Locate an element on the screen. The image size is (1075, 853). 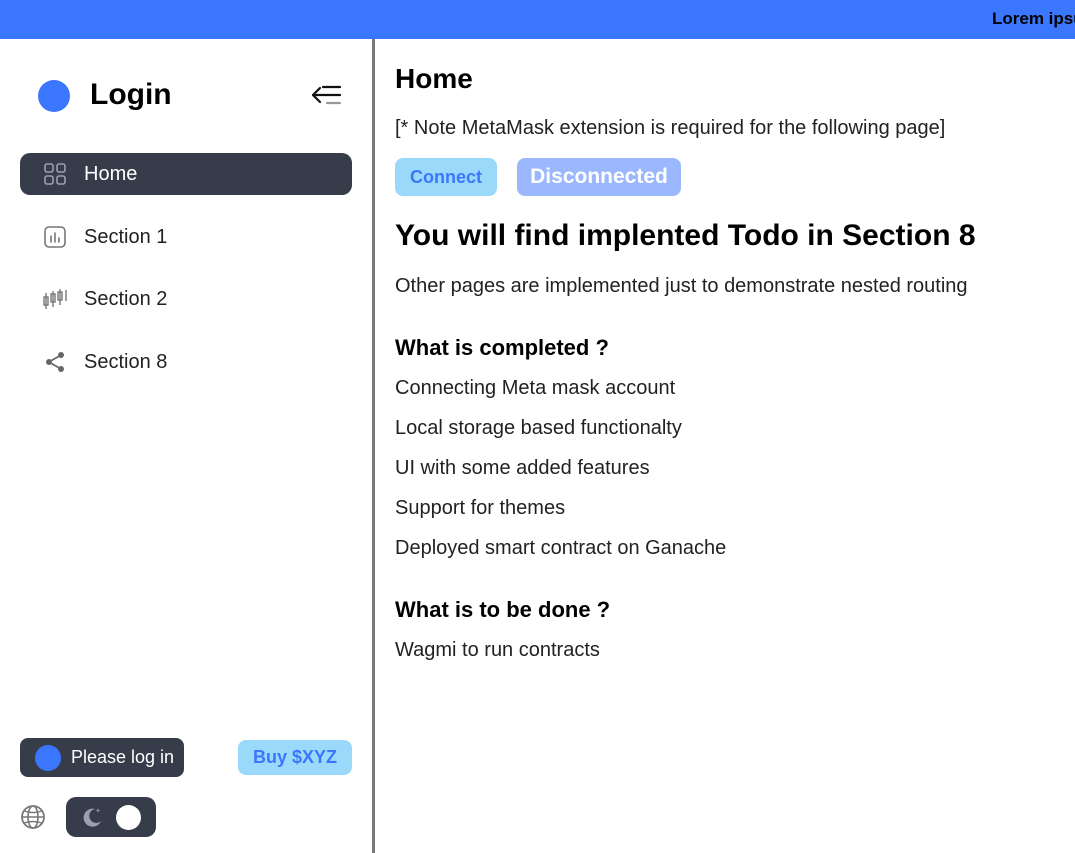
page-title: Home is located at coordinates (434, 78).